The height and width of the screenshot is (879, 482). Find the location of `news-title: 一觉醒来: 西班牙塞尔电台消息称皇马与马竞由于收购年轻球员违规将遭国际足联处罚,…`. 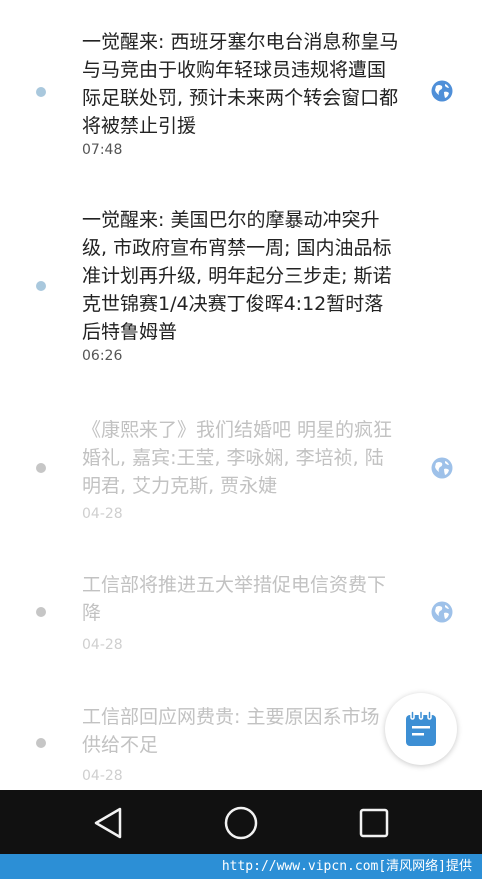

news-title: 一觉醒来: 西班牙塞尔电台消息称皇马与马竞由于收购年轻球员违规将遭国际足联处罚,… is located at coordinates (240, 84).